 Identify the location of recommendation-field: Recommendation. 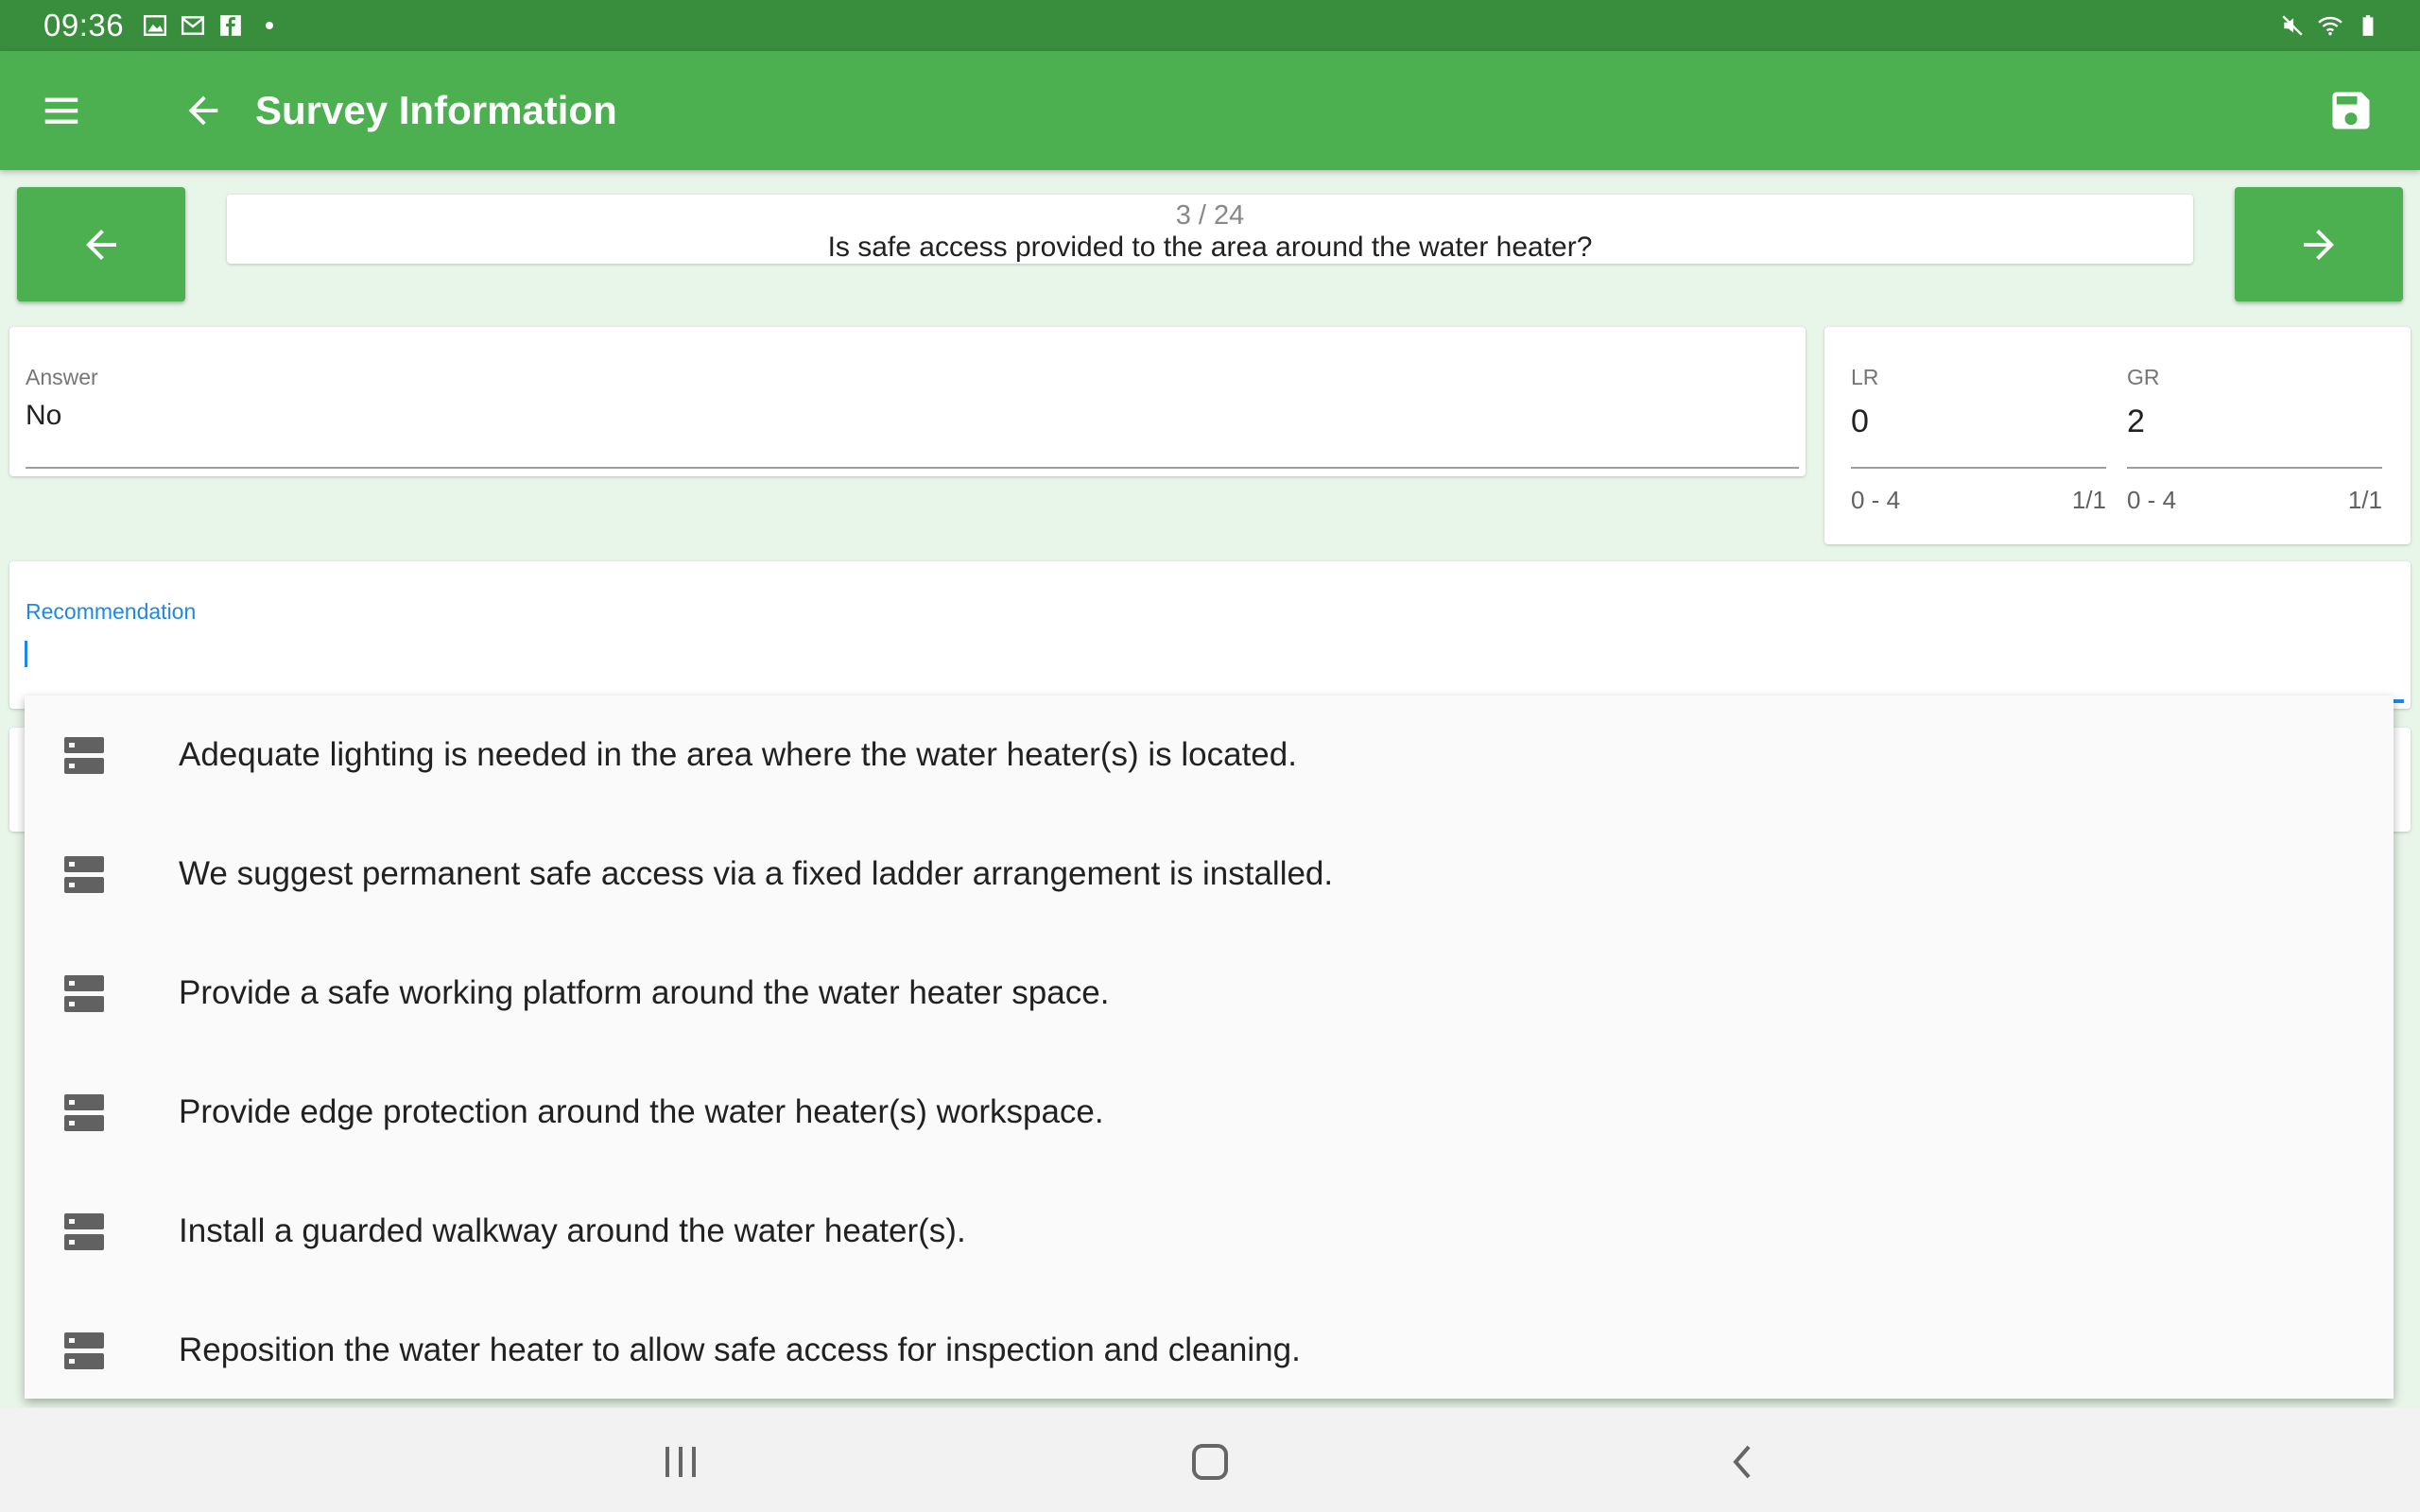
(1215, 651).